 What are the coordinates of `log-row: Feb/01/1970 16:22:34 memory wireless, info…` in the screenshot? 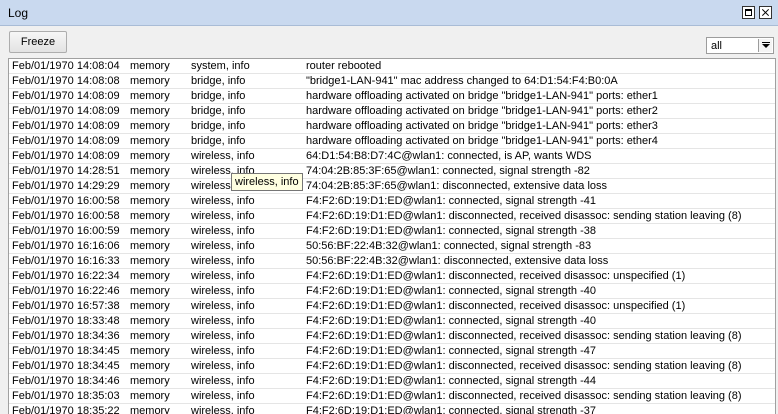 It's located at (392, 276).